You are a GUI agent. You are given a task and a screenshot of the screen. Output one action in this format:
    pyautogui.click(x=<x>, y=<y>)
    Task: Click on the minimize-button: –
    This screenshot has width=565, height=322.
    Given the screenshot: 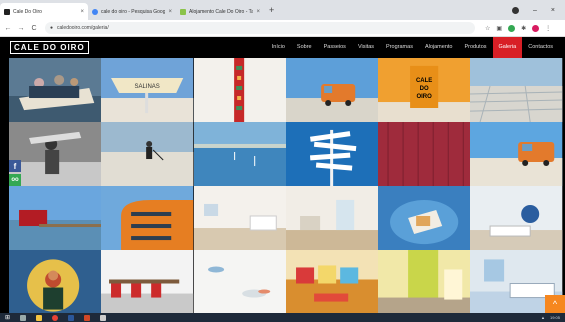 What is the action you would take?
    pyautogui.click(x=535, y=10)
    